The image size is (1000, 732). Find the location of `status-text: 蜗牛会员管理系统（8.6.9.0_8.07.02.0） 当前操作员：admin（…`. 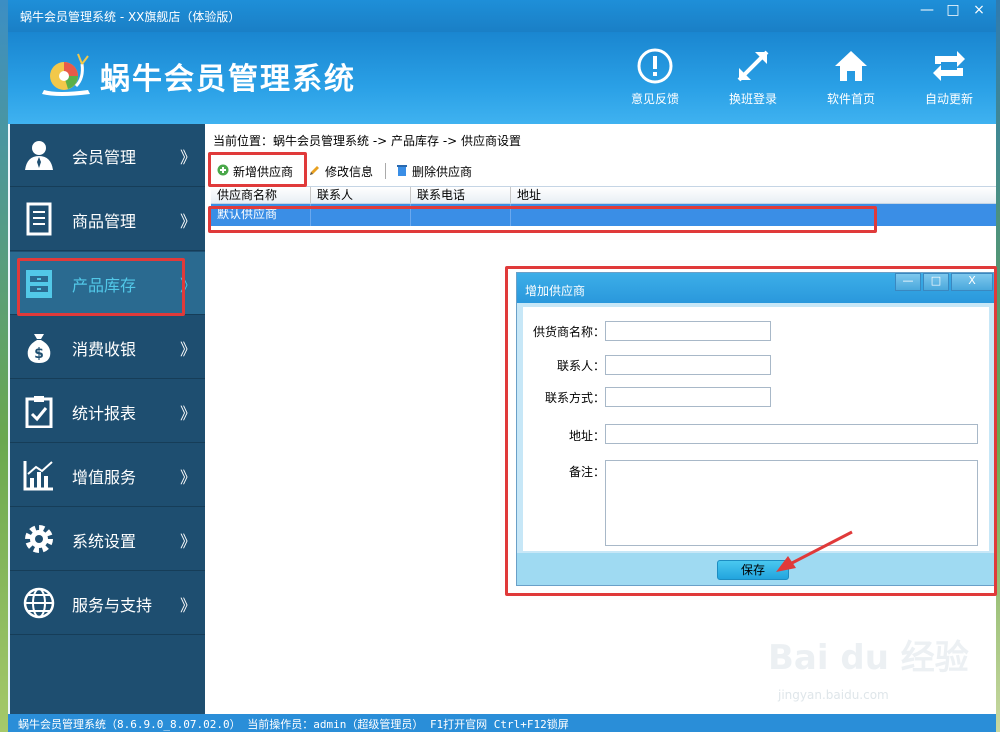

status-text: 蜗牛会员管理系统（8.6.9.0_8.07.02.0） 当前操作员：admin（… is located at coordinates (293, 724).